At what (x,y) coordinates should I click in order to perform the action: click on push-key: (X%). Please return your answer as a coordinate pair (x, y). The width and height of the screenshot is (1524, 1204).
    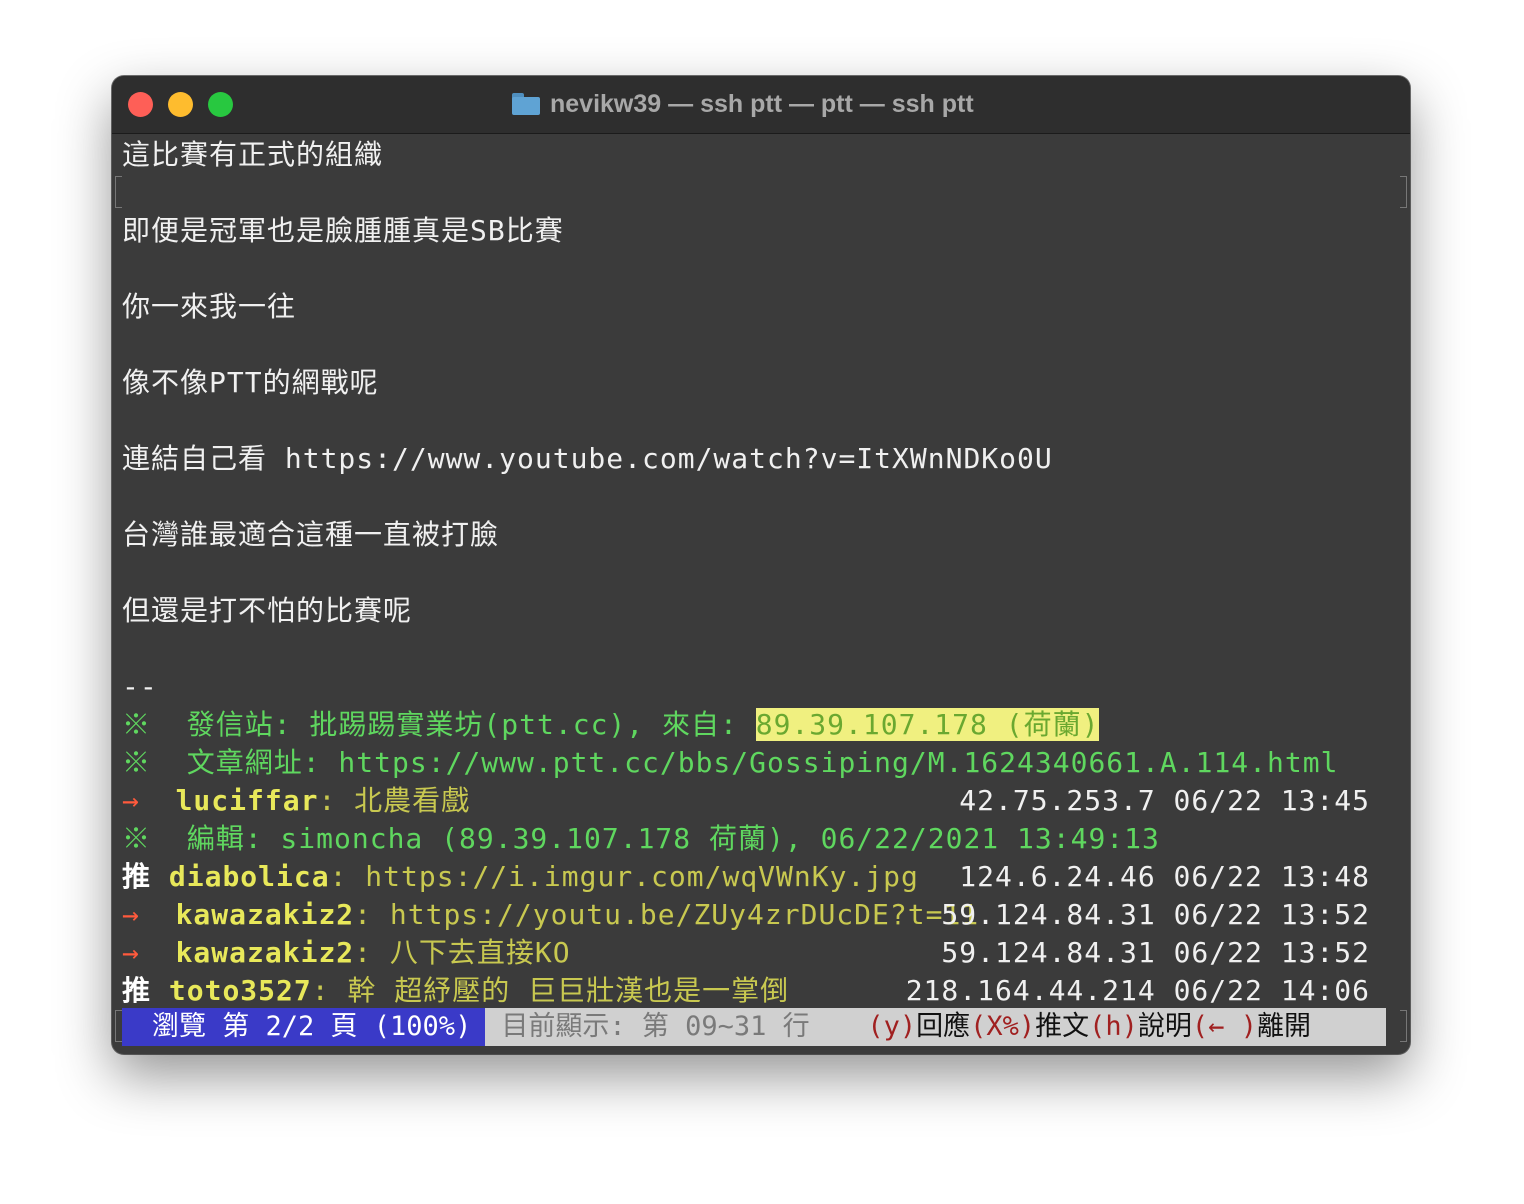
    Looking at the image, I should click on (1002, 1026).